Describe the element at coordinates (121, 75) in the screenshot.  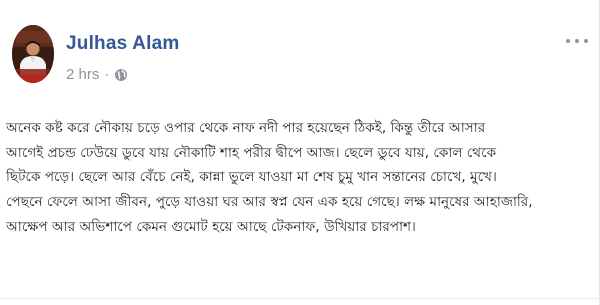
I see `globe-icon` at that location.